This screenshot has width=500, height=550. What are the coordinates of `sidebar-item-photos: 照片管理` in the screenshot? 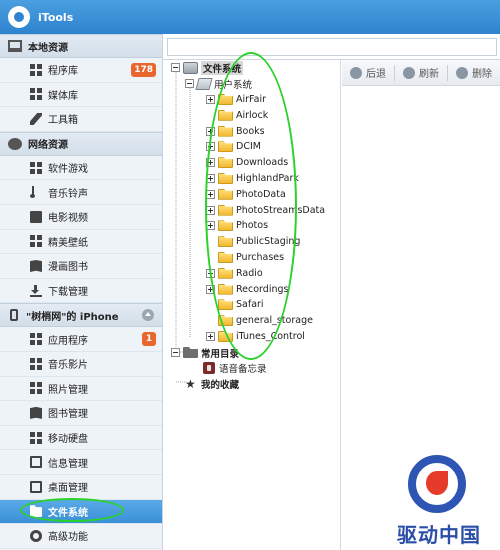 It's located at (81, 389).